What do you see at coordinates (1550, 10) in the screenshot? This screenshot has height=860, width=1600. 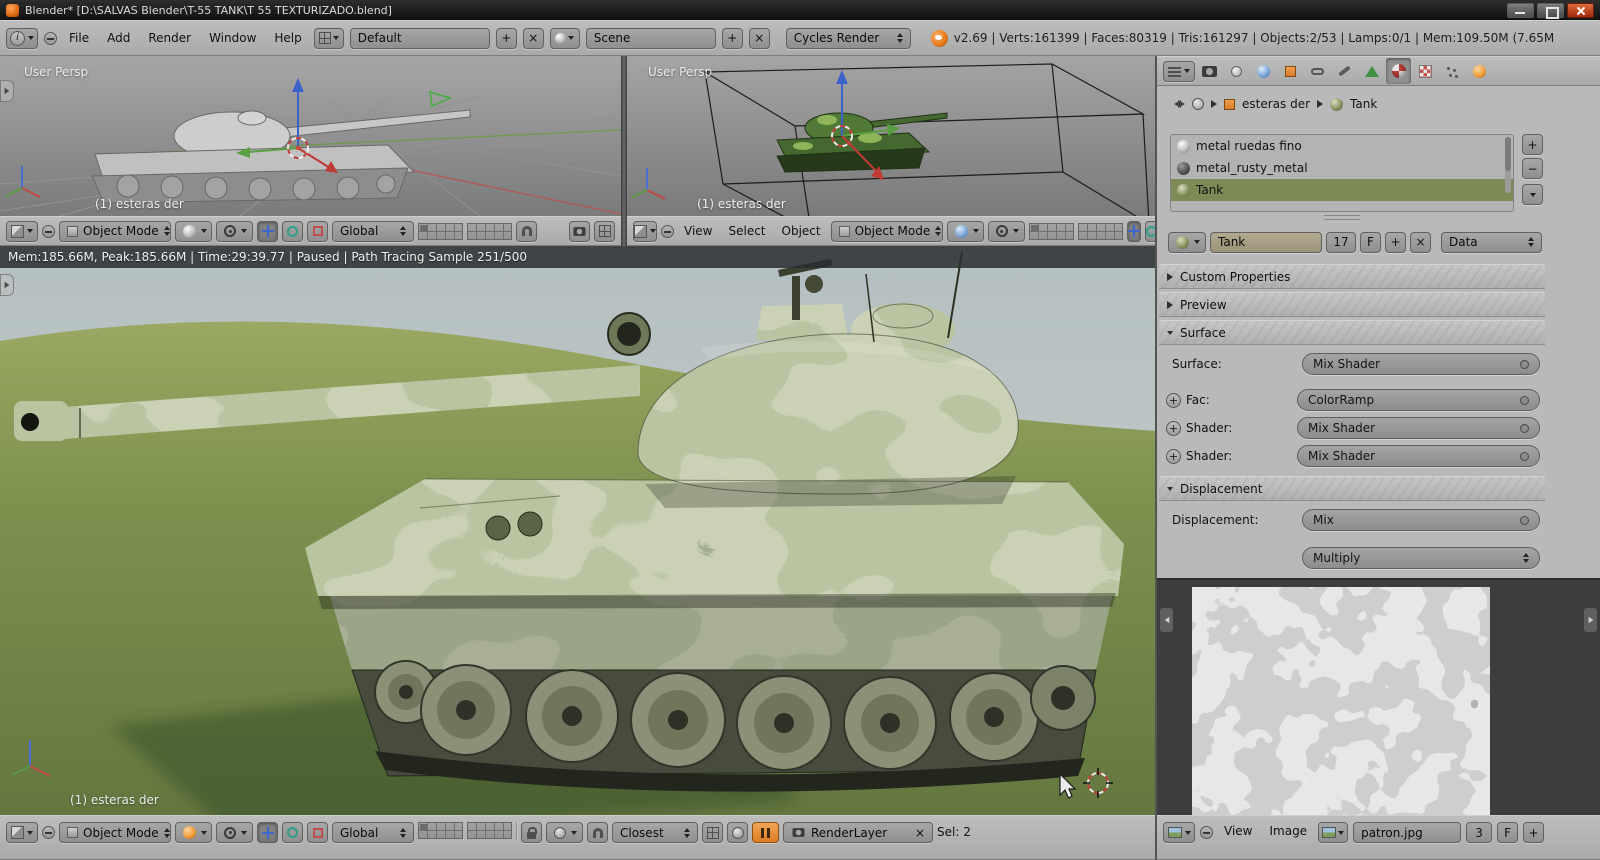 I see `maximize-button` at bounding box center [1550, 10].